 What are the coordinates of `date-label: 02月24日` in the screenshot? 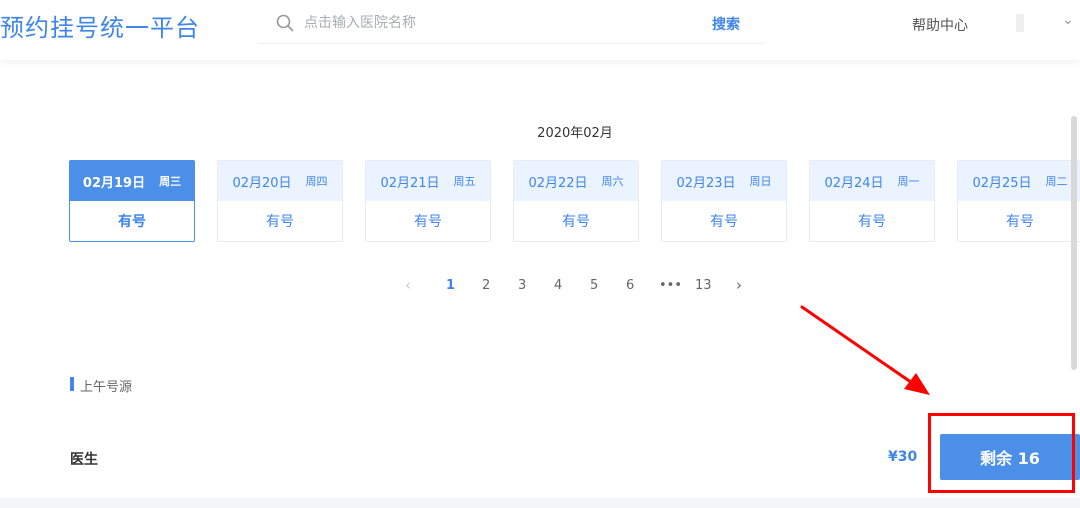 It's located at (854, 183).